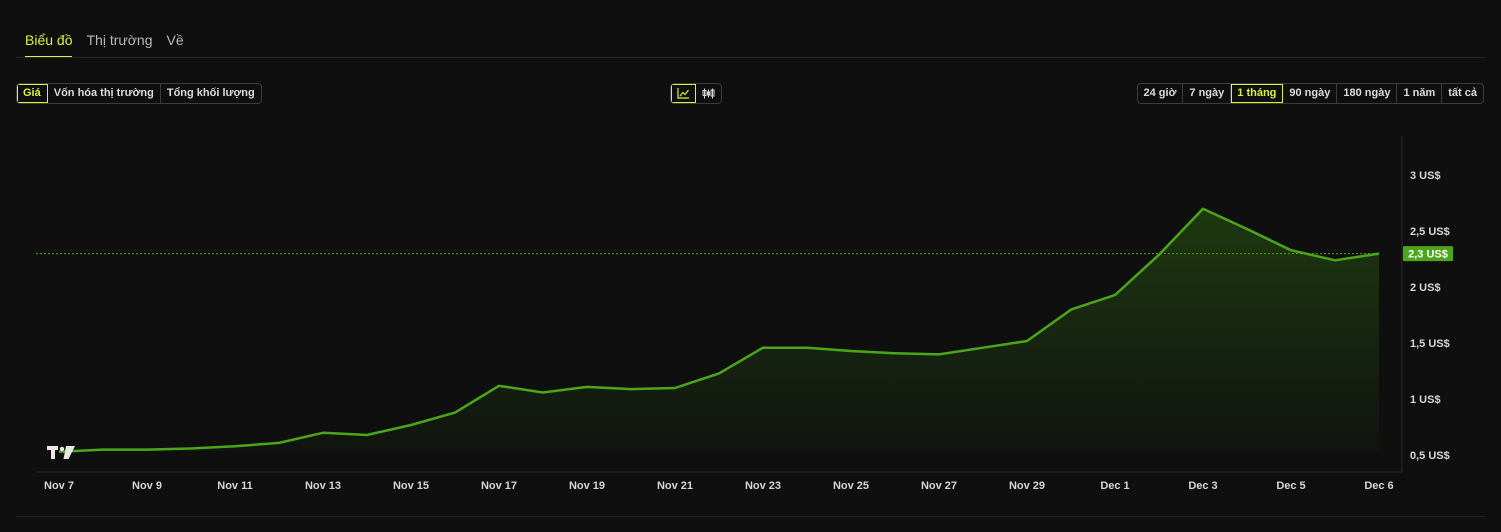  I want to click on x-tick-label: Nov 25, so click(851, 486).